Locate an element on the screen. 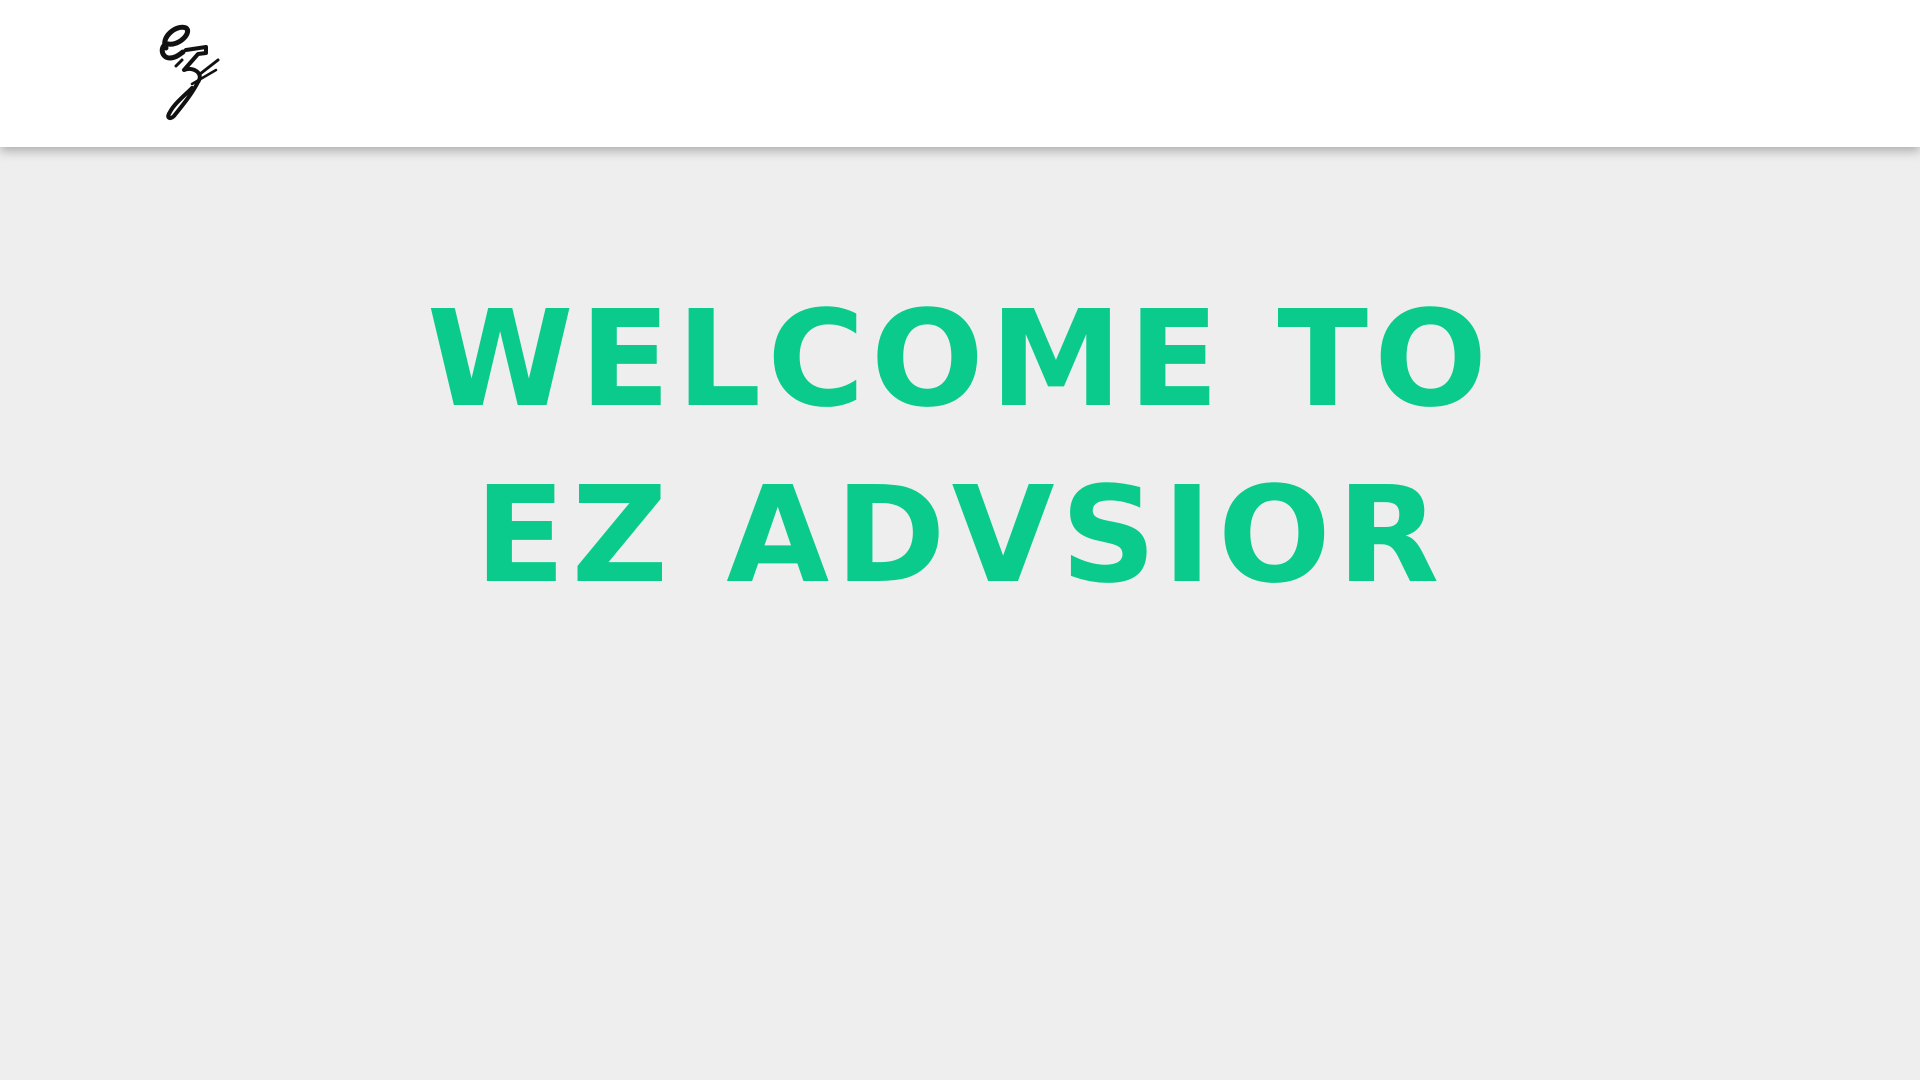  welcome-heading-line-2: EZ ADVSIOR is located at coordinates (960, 536).